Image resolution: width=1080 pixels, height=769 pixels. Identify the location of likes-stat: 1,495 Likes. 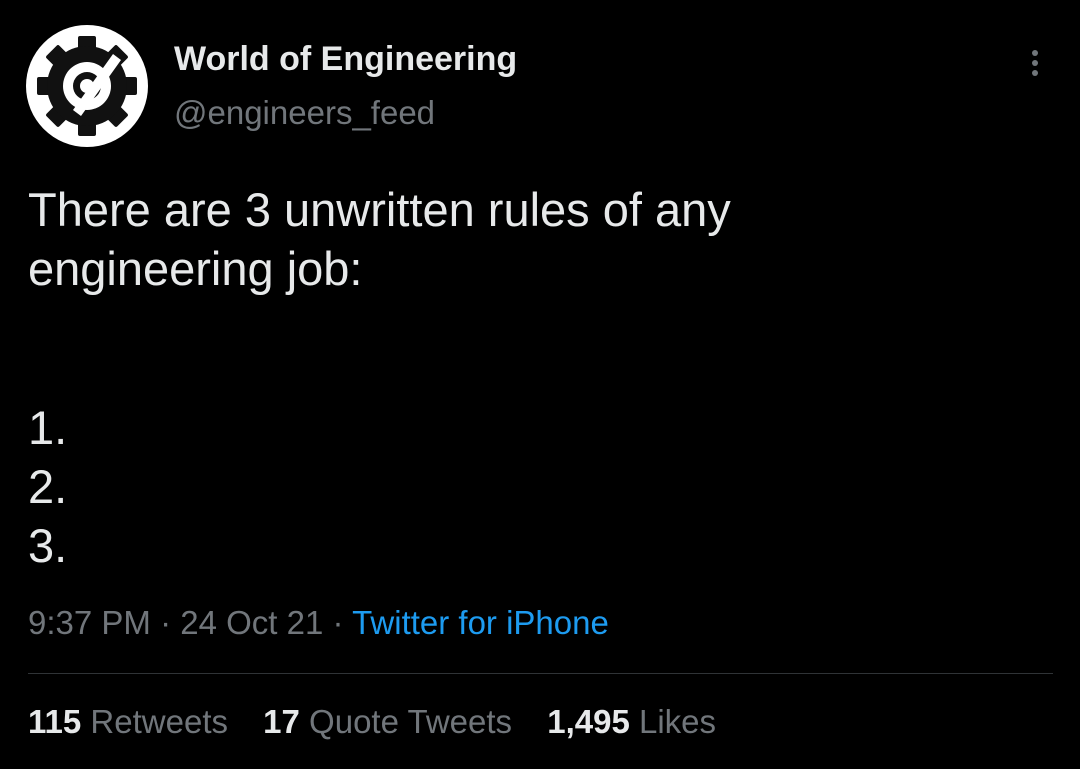
(631, 722).